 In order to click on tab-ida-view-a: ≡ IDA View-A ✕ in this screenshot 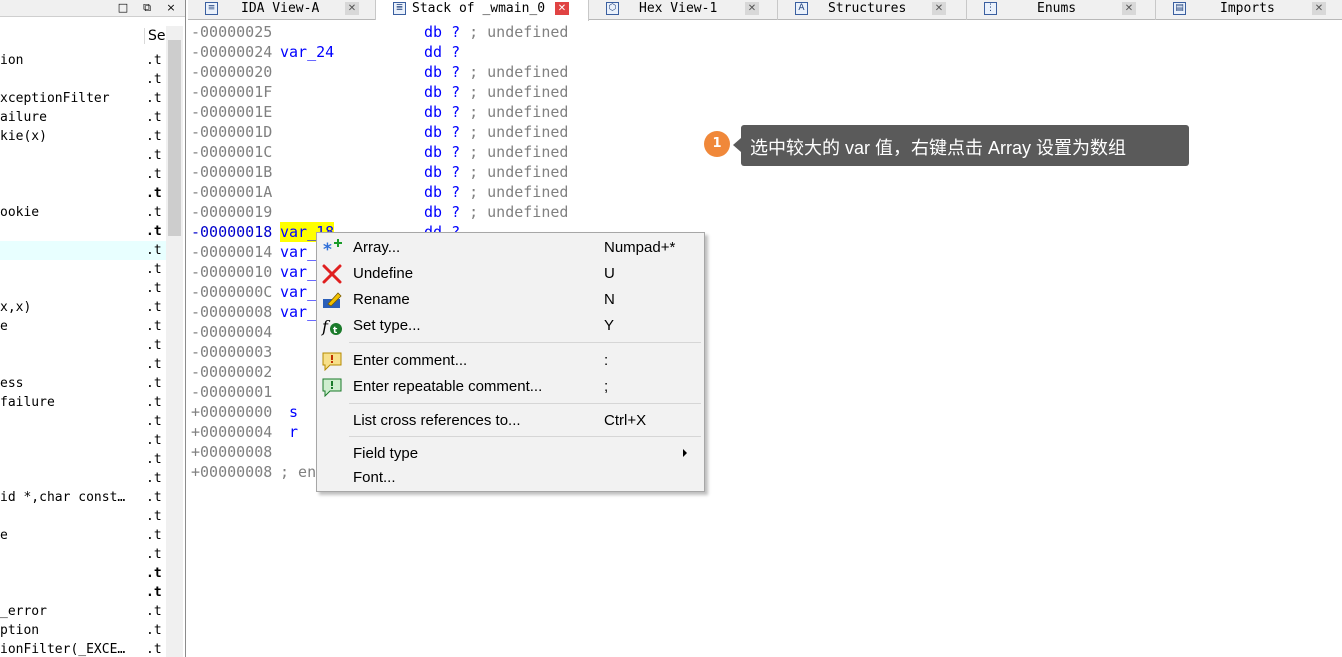, I will do `click(282, 10)`.